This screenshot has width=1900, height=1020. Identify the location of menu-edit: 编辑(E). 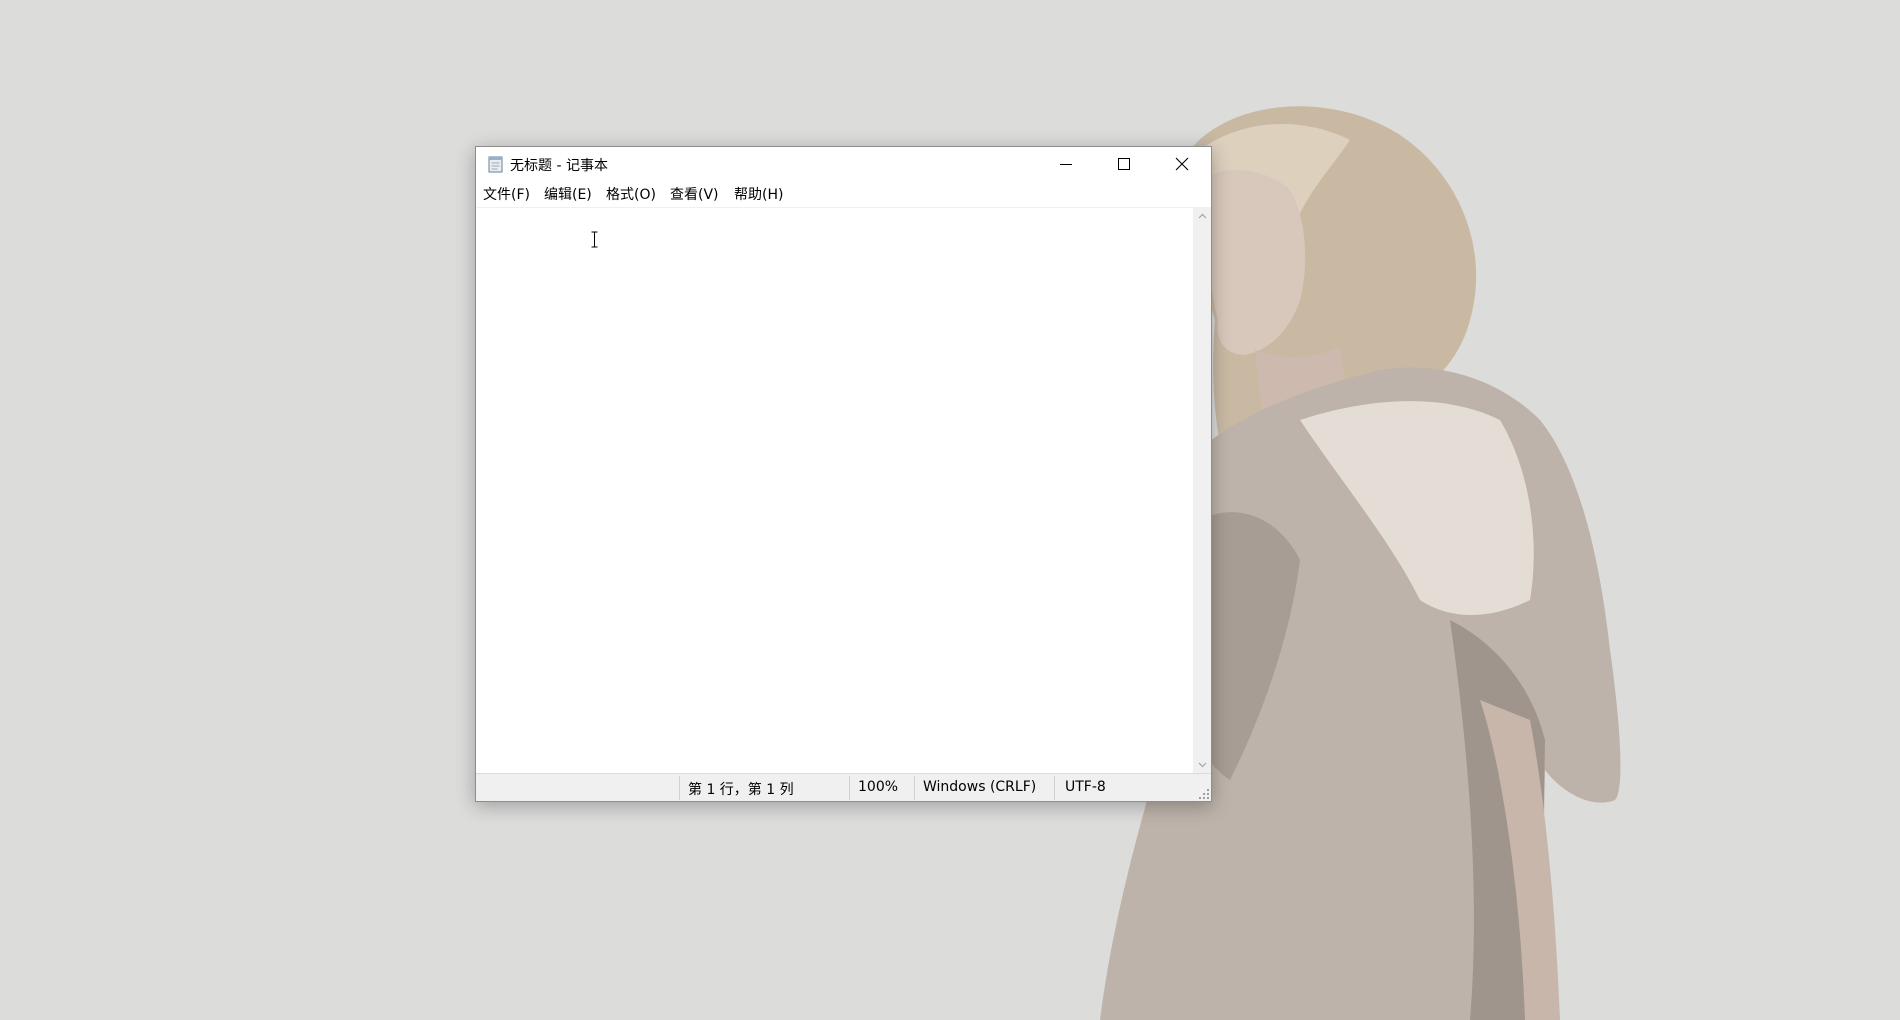
(568, 194).